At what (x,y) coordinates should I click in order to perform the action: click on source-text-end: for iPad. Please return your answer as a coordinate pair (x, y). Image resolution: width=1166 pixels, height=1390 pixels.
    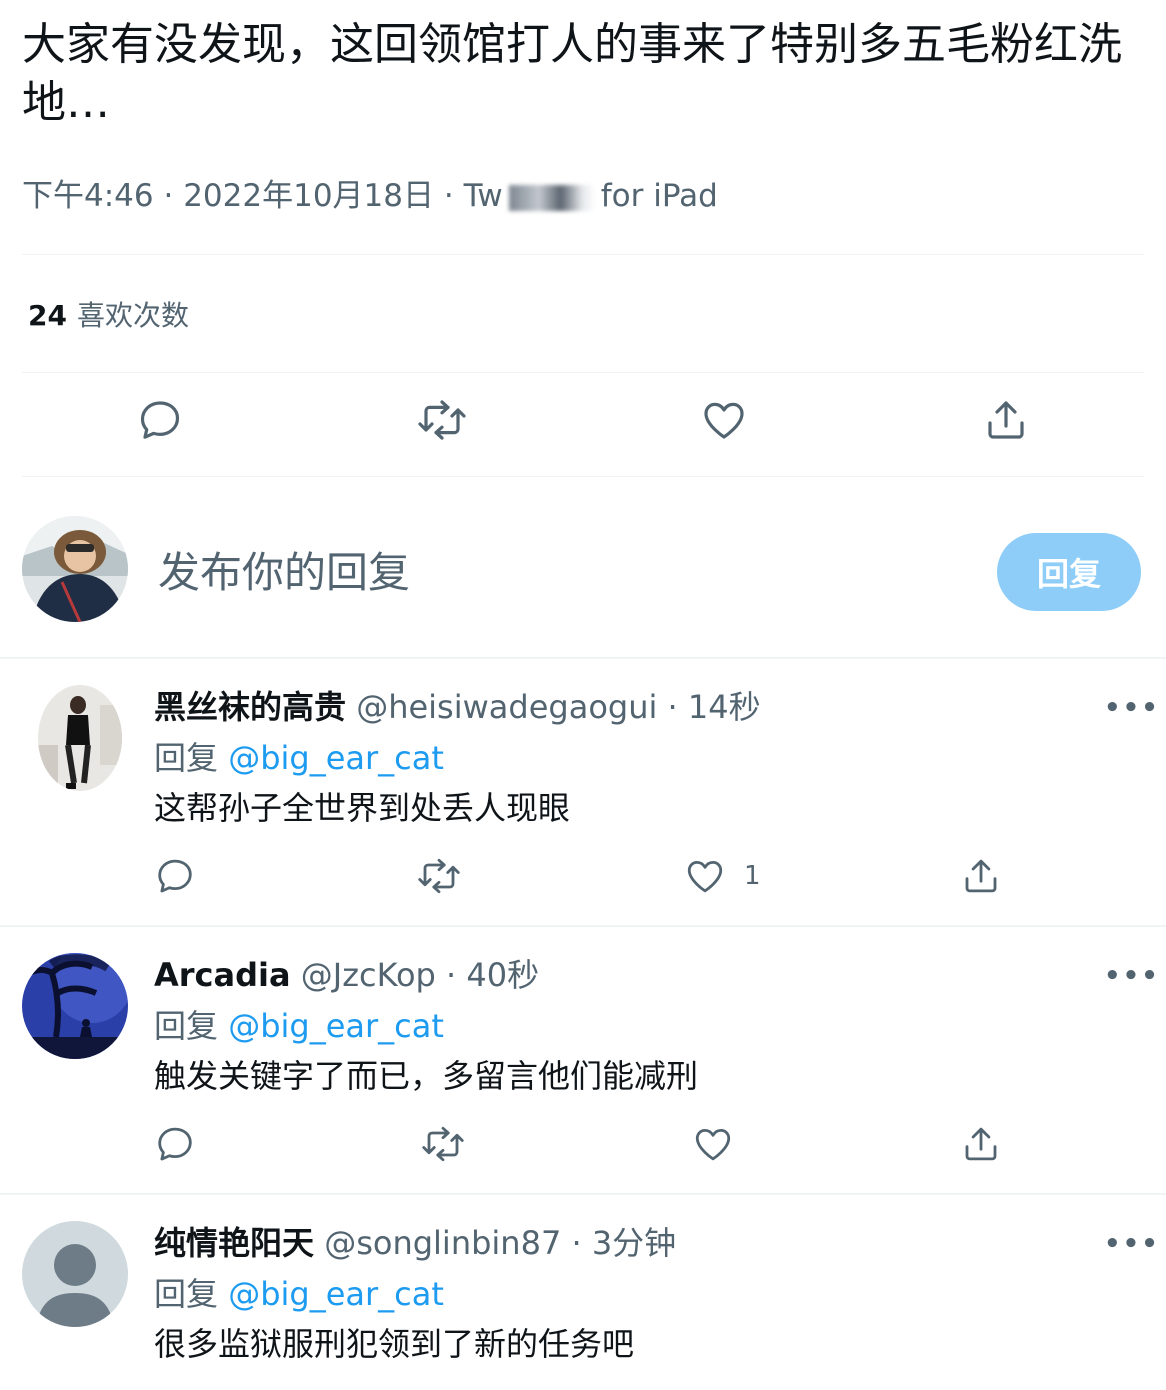
    Looking at the image, I should click on (659, 196).